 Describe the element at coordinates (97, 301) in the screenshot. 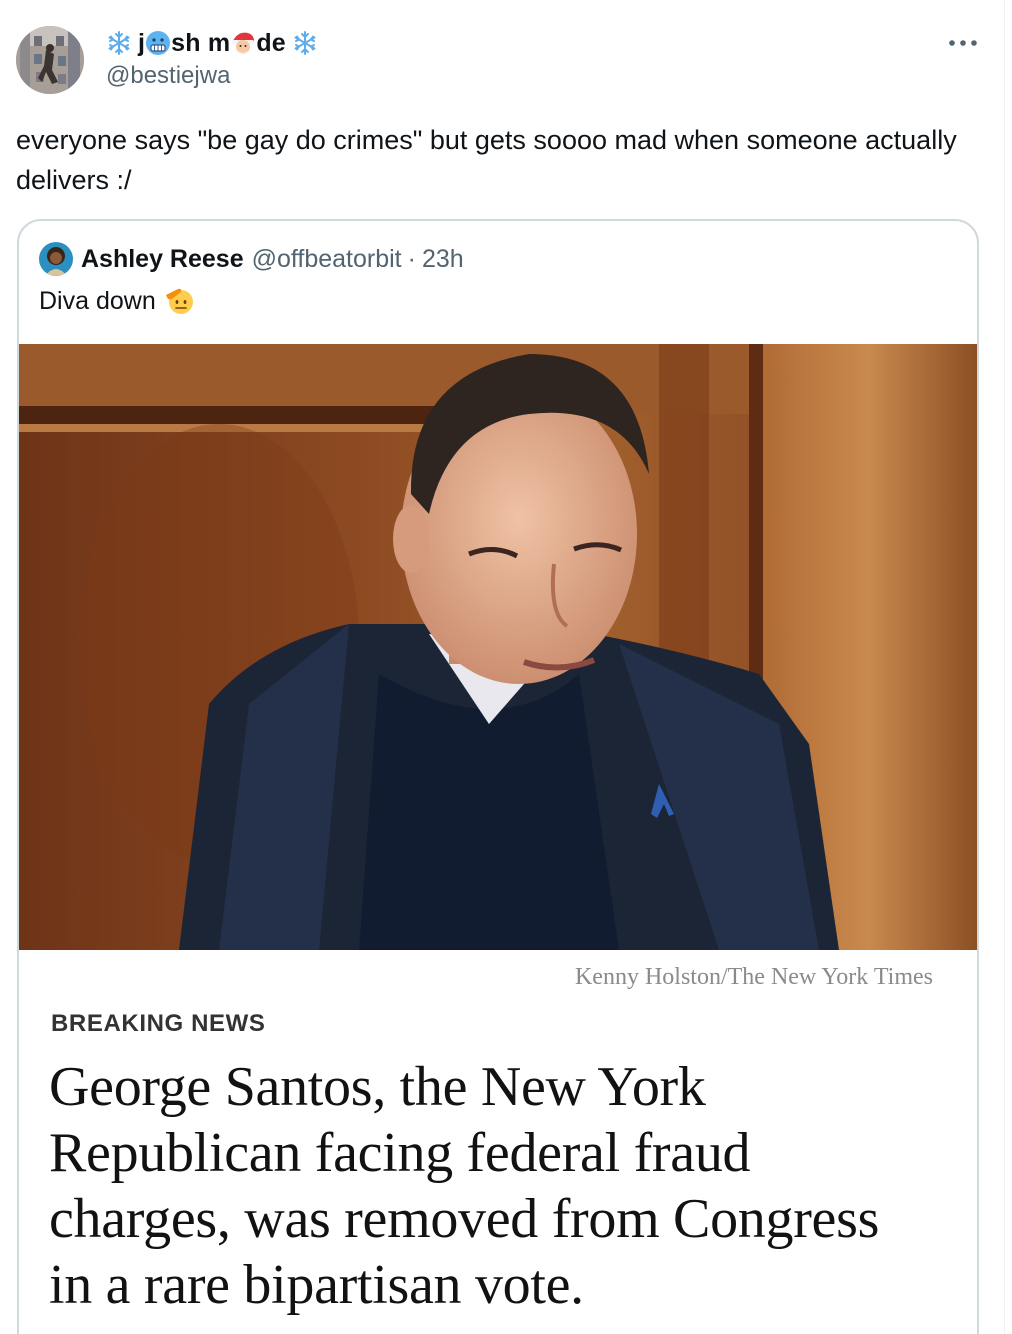

I see `quoted-tweet-text: Diva down` at that location.